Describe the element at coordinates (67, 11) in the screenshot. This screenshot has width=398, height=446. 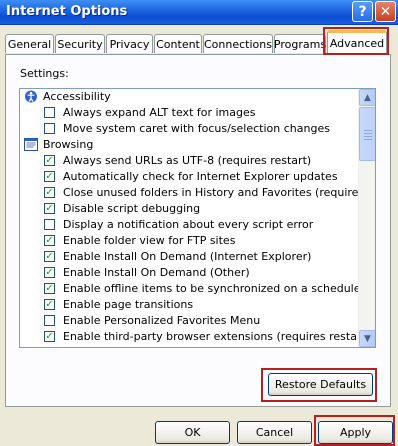
I see `window-title: Internet Options` at that location.